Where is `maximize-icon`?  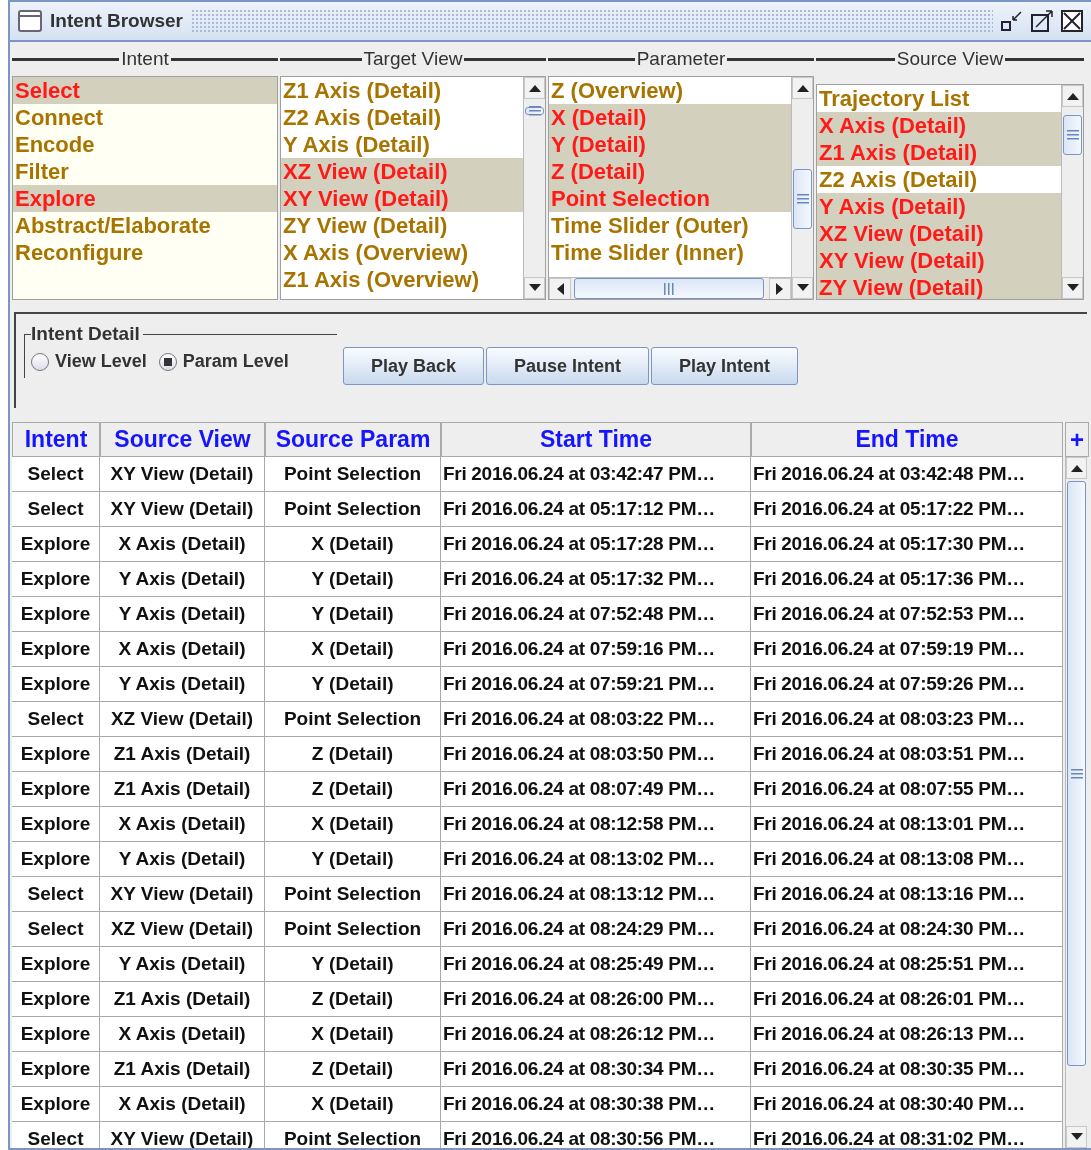 maximize-icon is located at coordinates (1042, 21).